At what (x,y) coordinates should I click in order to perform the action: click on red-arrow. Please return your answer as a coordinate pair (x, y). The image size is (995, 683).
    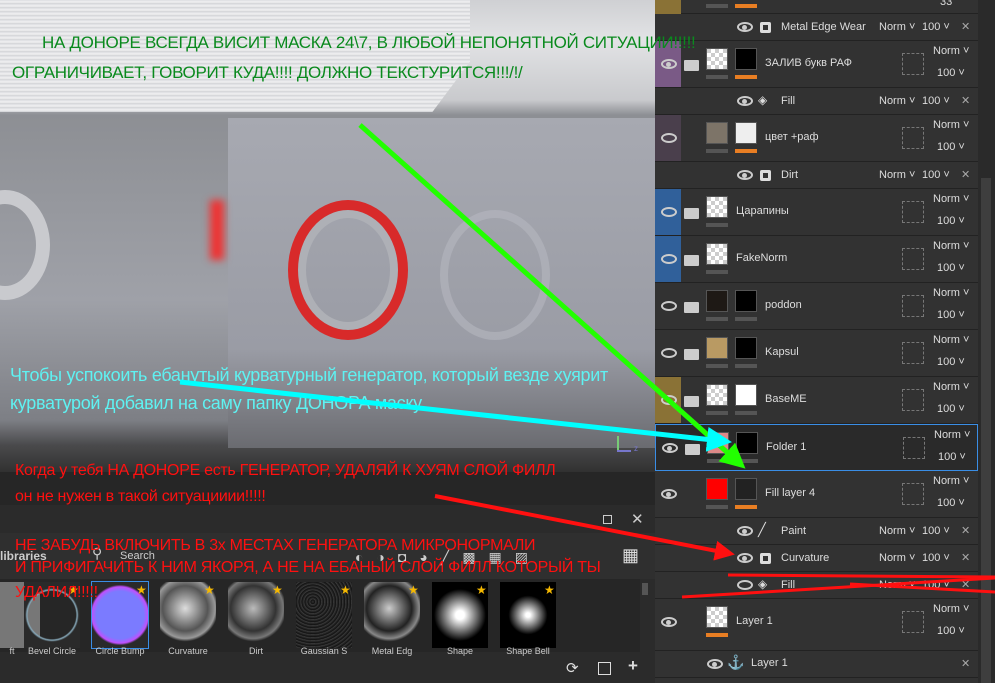
    Looking at the image, I should click on (584, 527).